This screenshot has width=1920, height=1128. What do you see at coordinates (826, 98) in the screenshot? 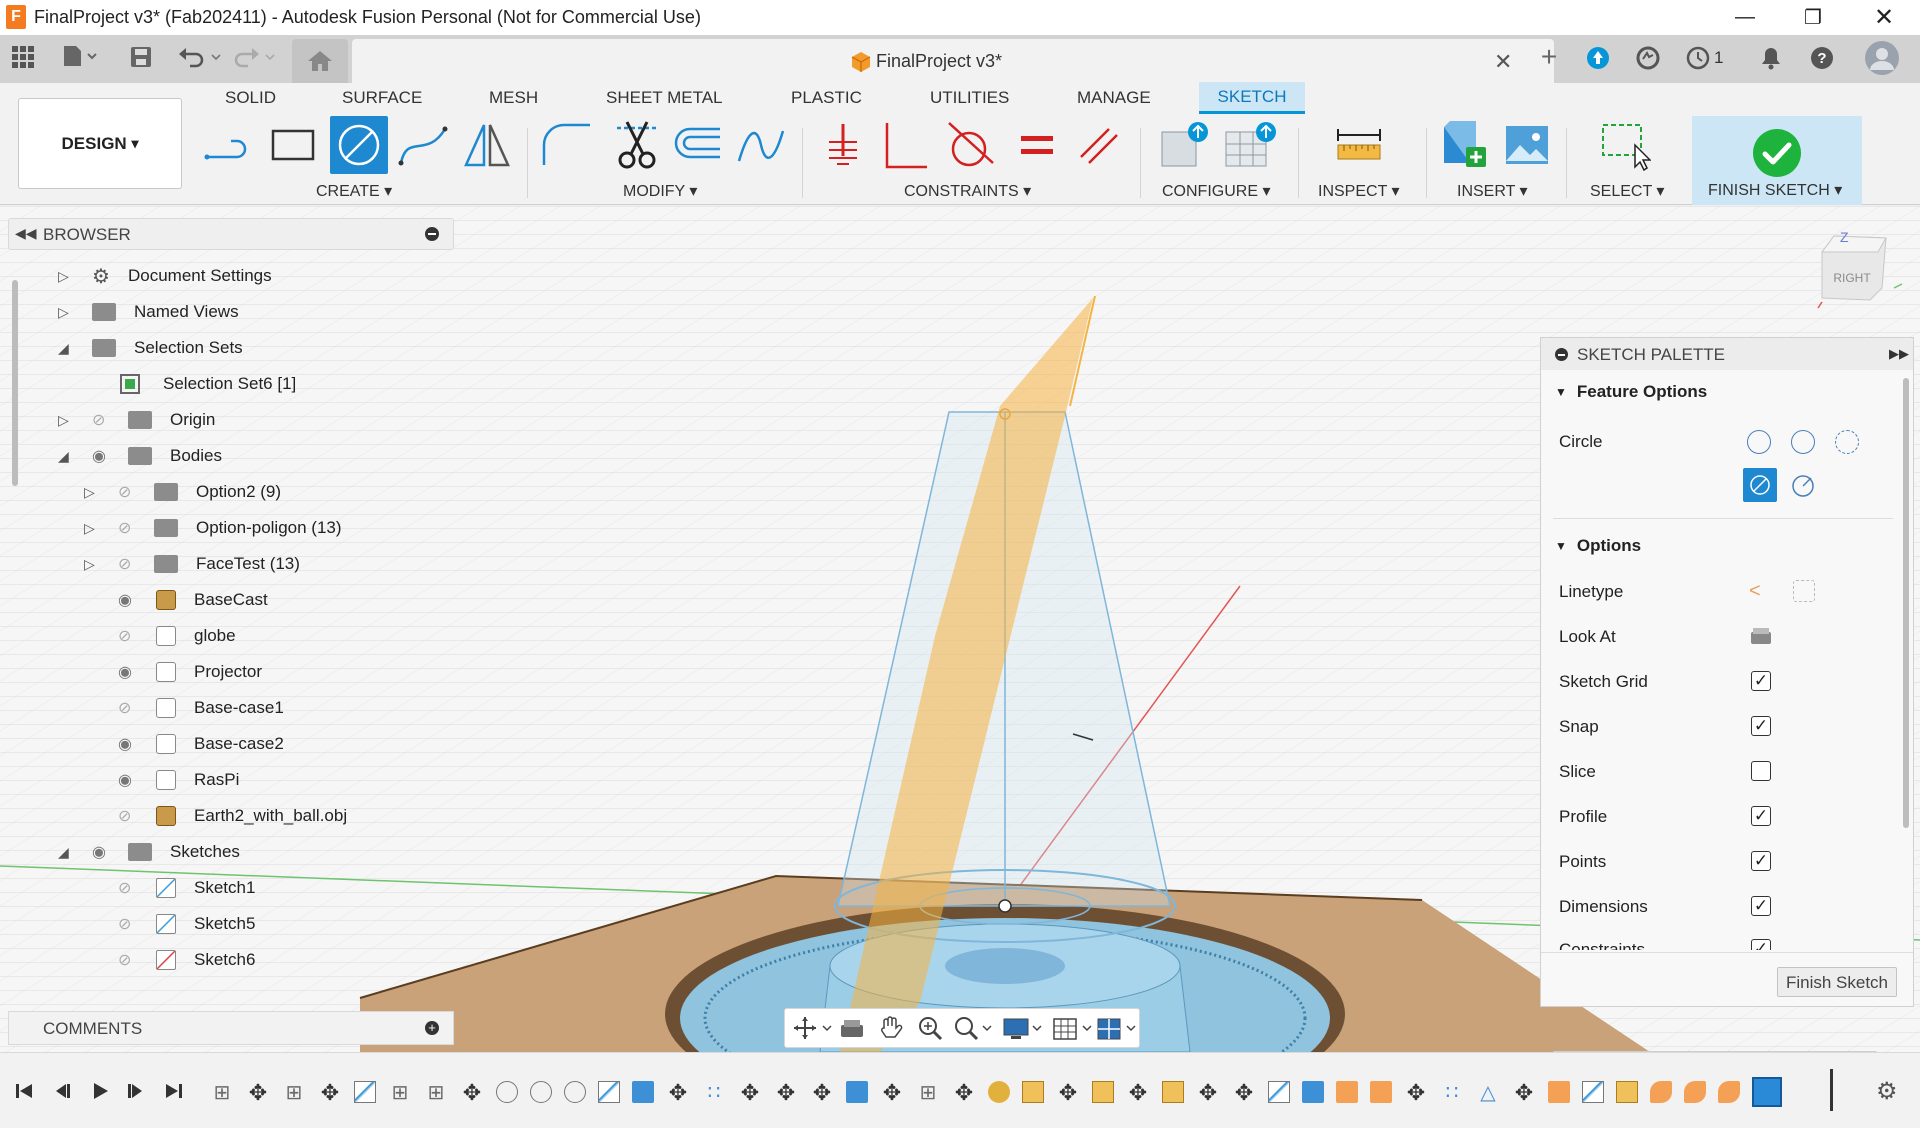
I see `tab-plastic: PLASTIC` at bounding box center [826, 98].